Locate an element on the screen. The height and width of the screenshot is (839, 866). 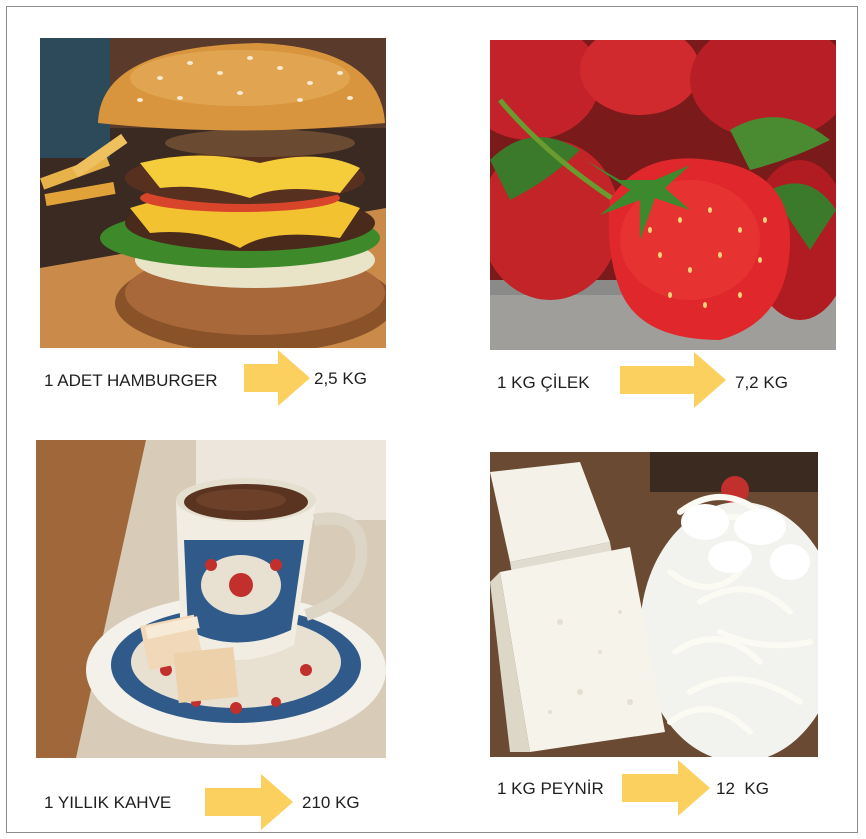
cheese-photo is located at coordinates (654, 604).